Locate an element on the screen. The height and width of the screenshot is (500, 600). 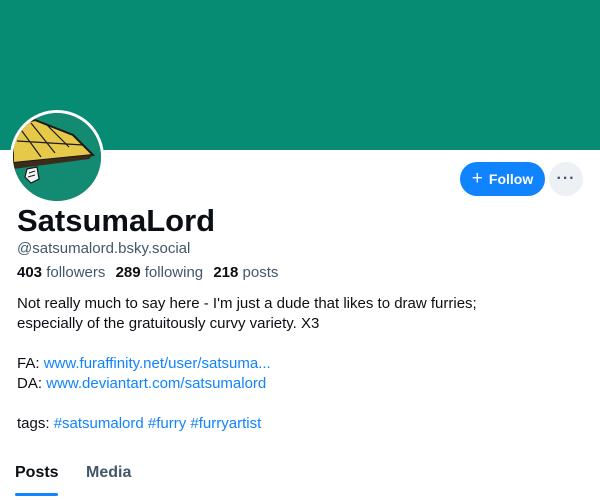
more-options-button: ··· is located at coordinates (566, 179).